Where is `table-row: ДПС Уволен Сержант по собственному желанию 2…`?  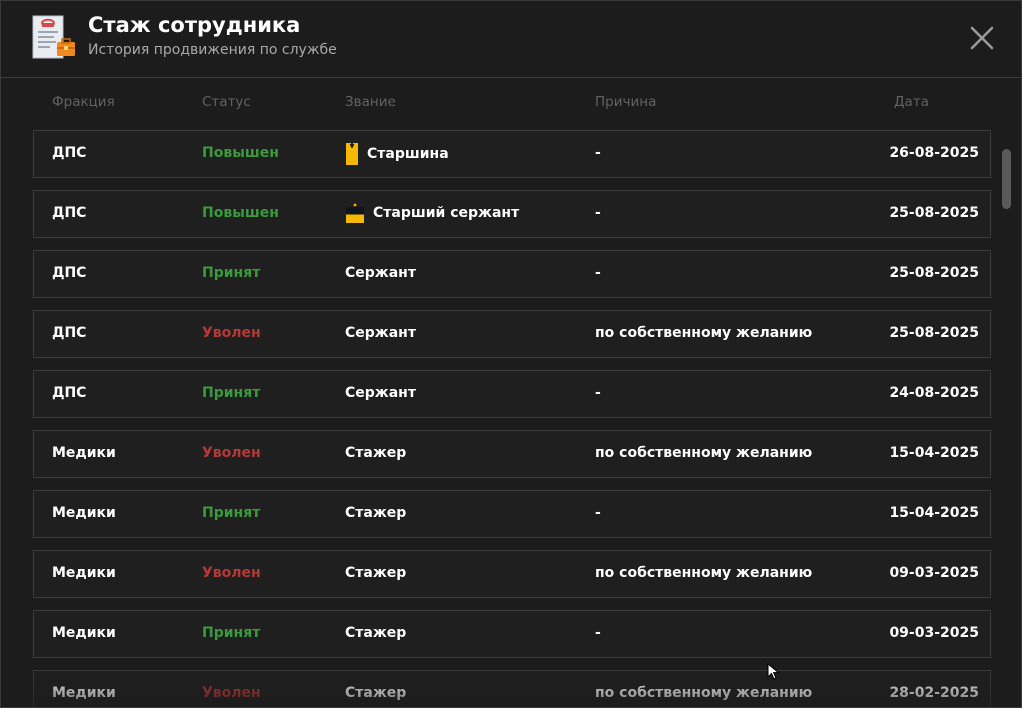
table-row: ДПС Уволен Сержант по собственному желанию 2… is located at coordinates (512, 334).